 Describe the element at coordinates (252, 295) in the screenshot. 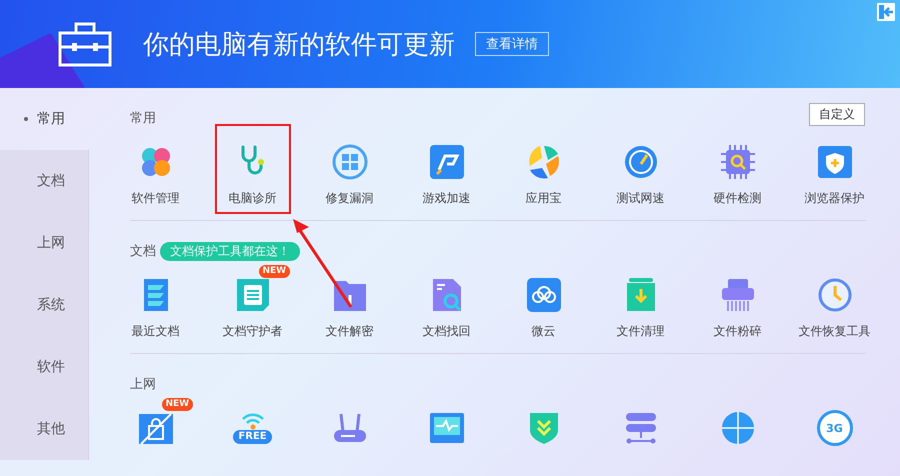

I see `document-icon` at that location.